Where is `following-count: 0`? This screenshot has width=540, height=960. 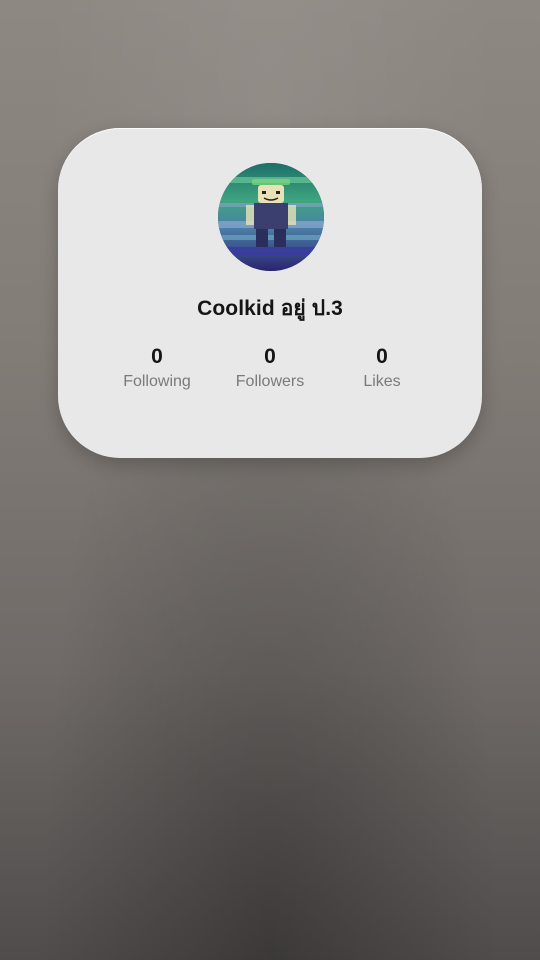
following-count: 0 is located at coordinates (157, 356).